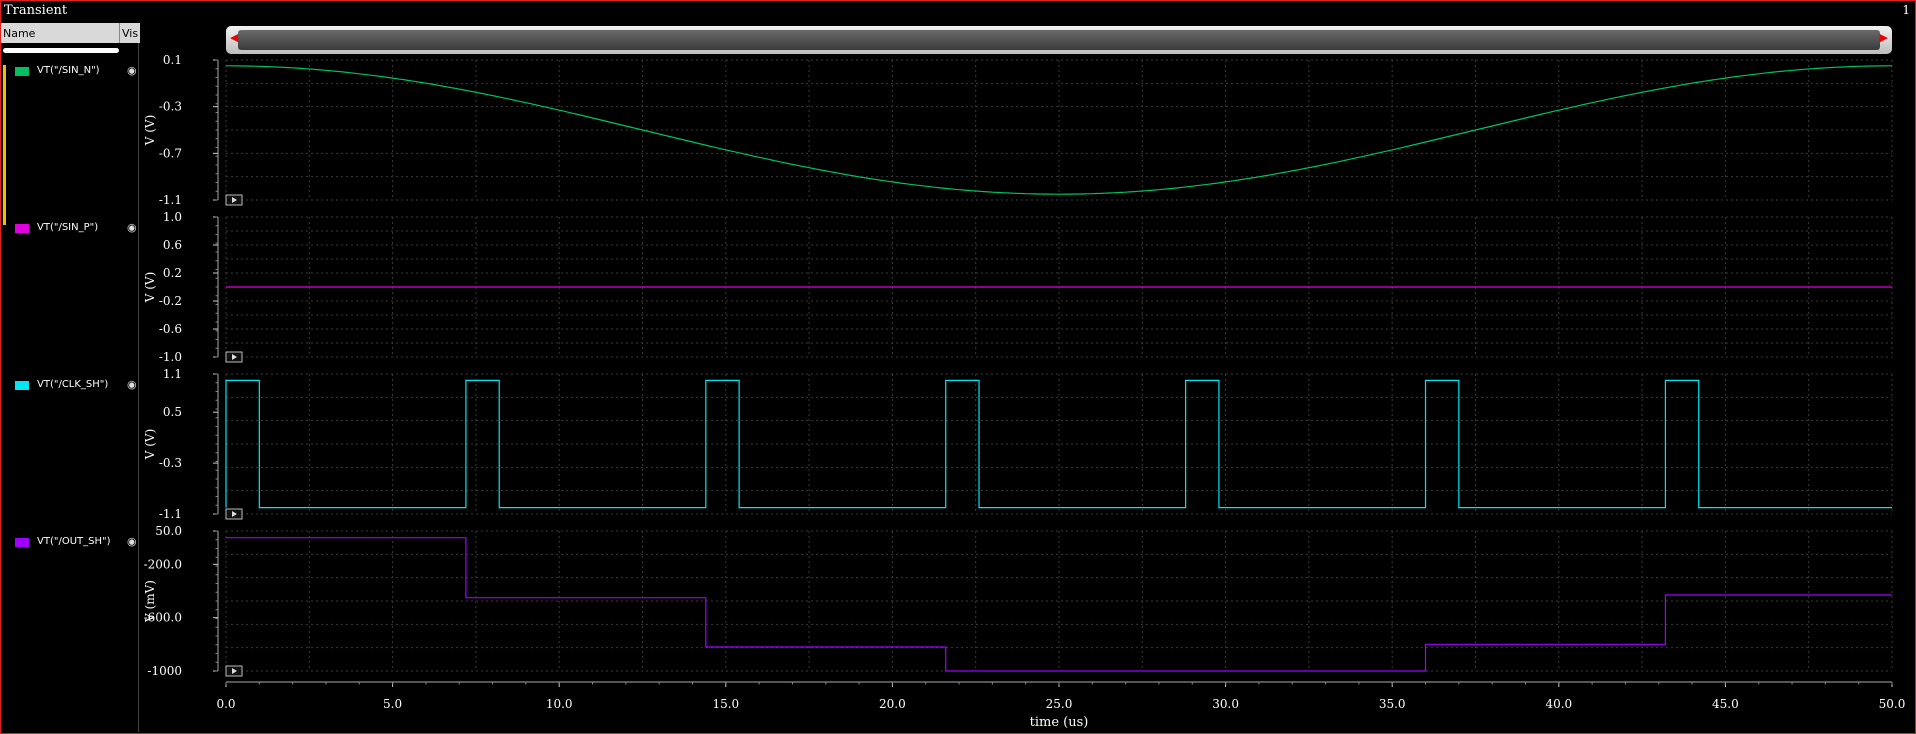 The image size is (1916, 734). I want to click on x-tick-label: 0.0, so click(225, 704).